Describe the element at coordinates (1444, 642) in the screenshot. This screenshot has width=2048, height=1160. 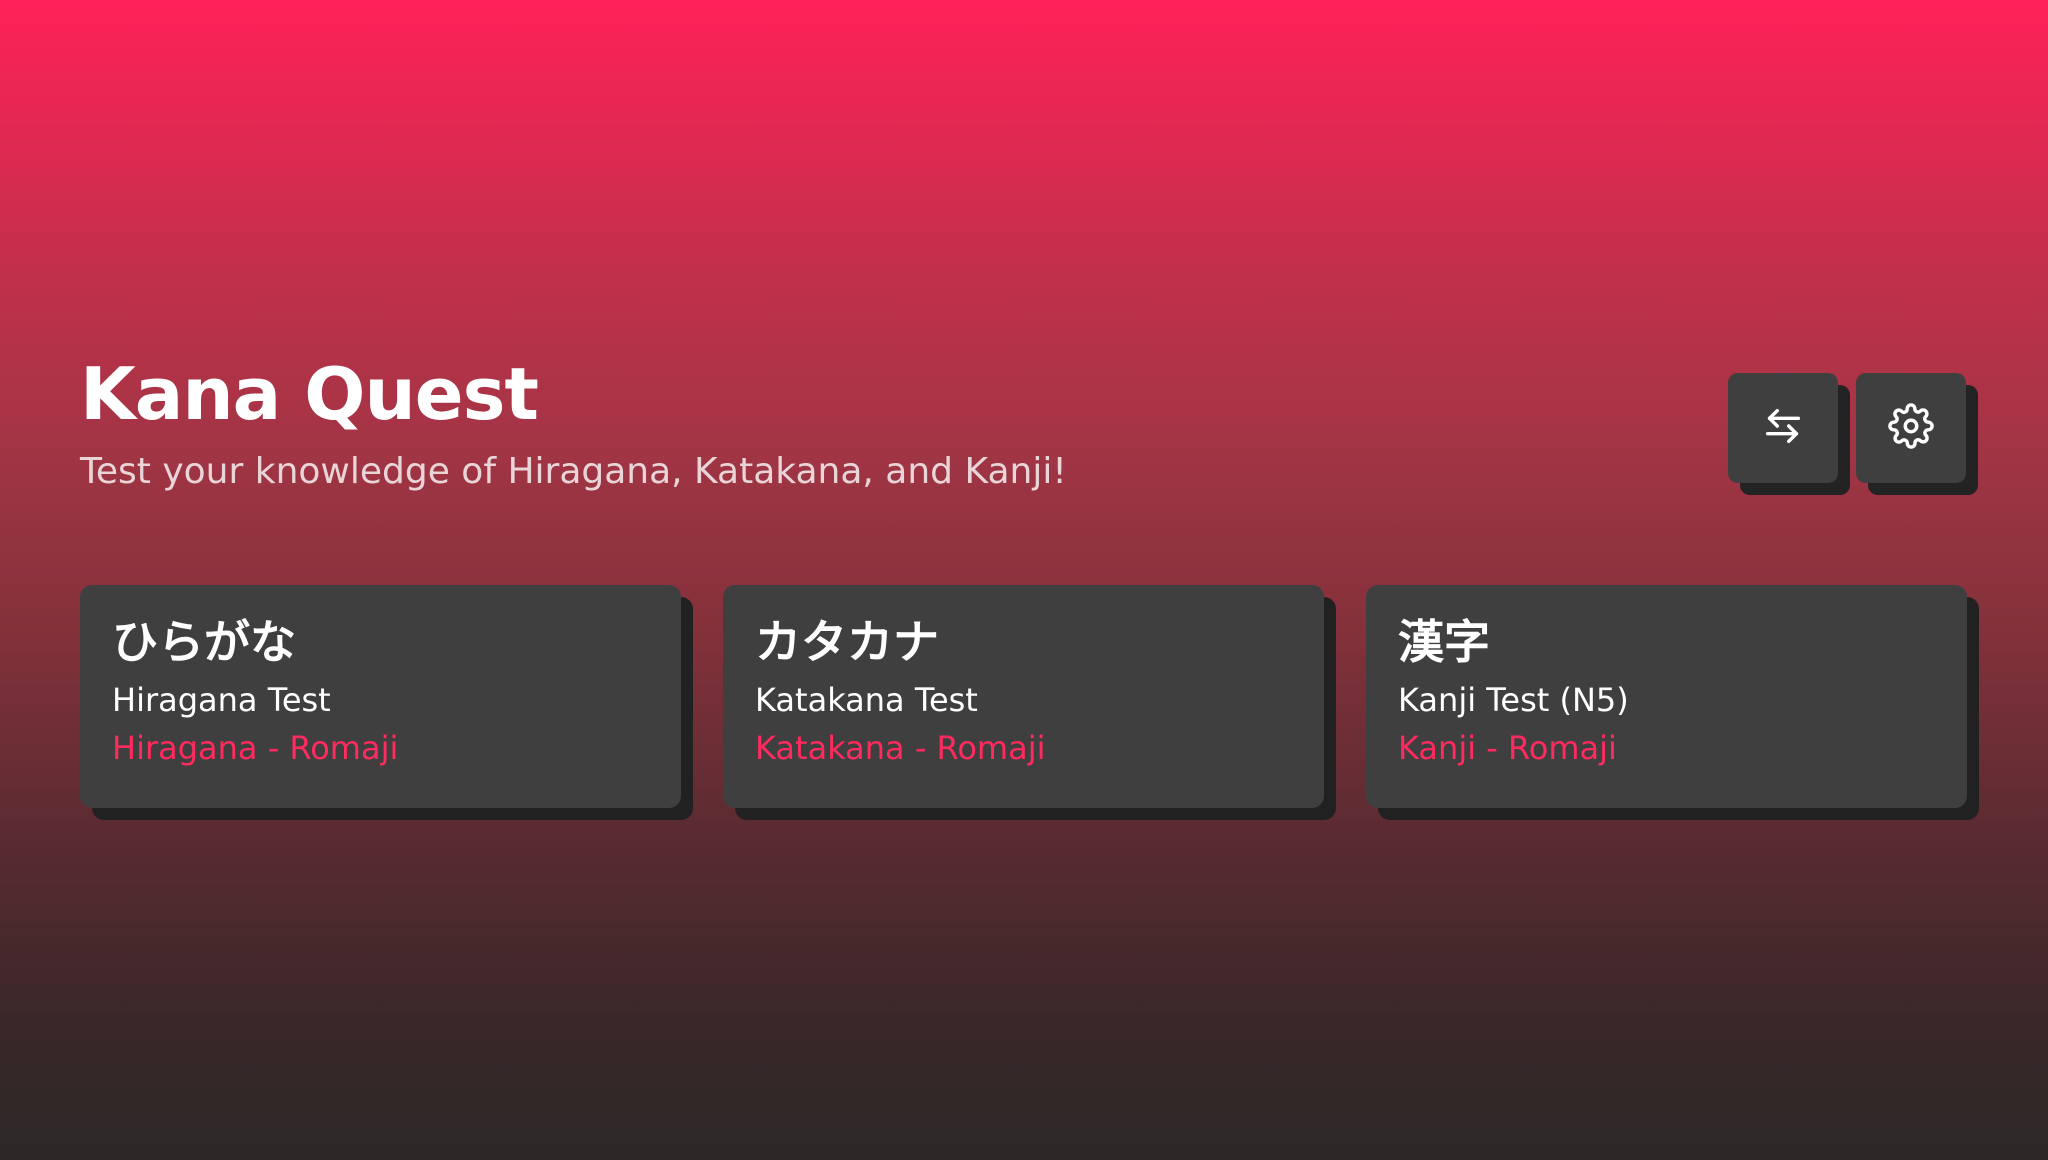
I see `card-japanese-title: 漢字` at that location.